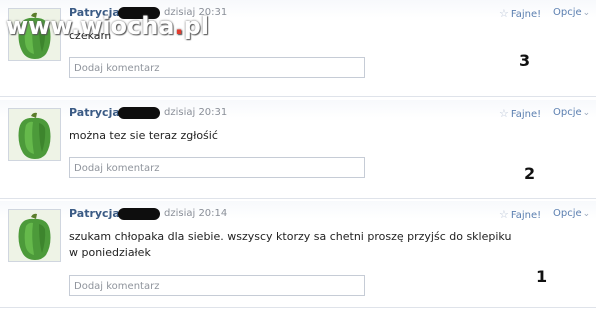 This screenshot has height=309, width=596. I want to click on post-number: 1, so click(542, 276).